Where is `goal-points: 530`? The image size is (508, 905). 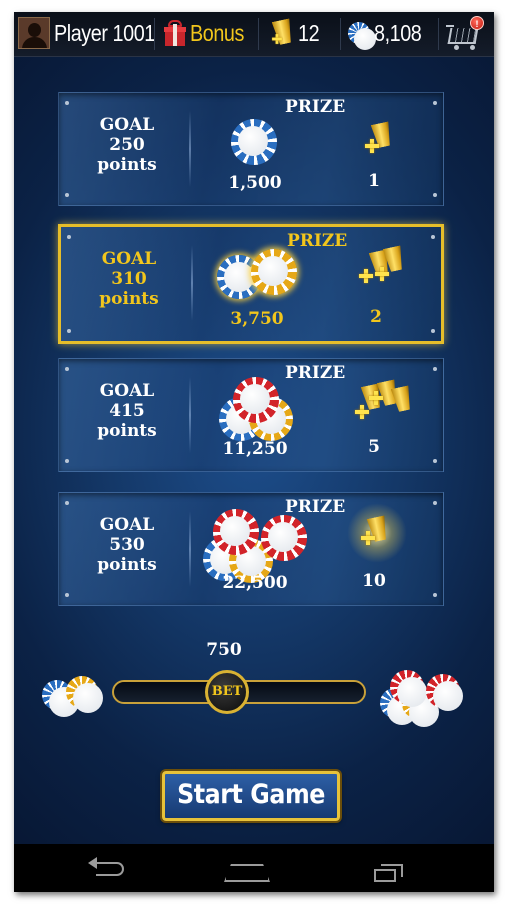 goal-points: 530 is located at coordinates (127, 545).